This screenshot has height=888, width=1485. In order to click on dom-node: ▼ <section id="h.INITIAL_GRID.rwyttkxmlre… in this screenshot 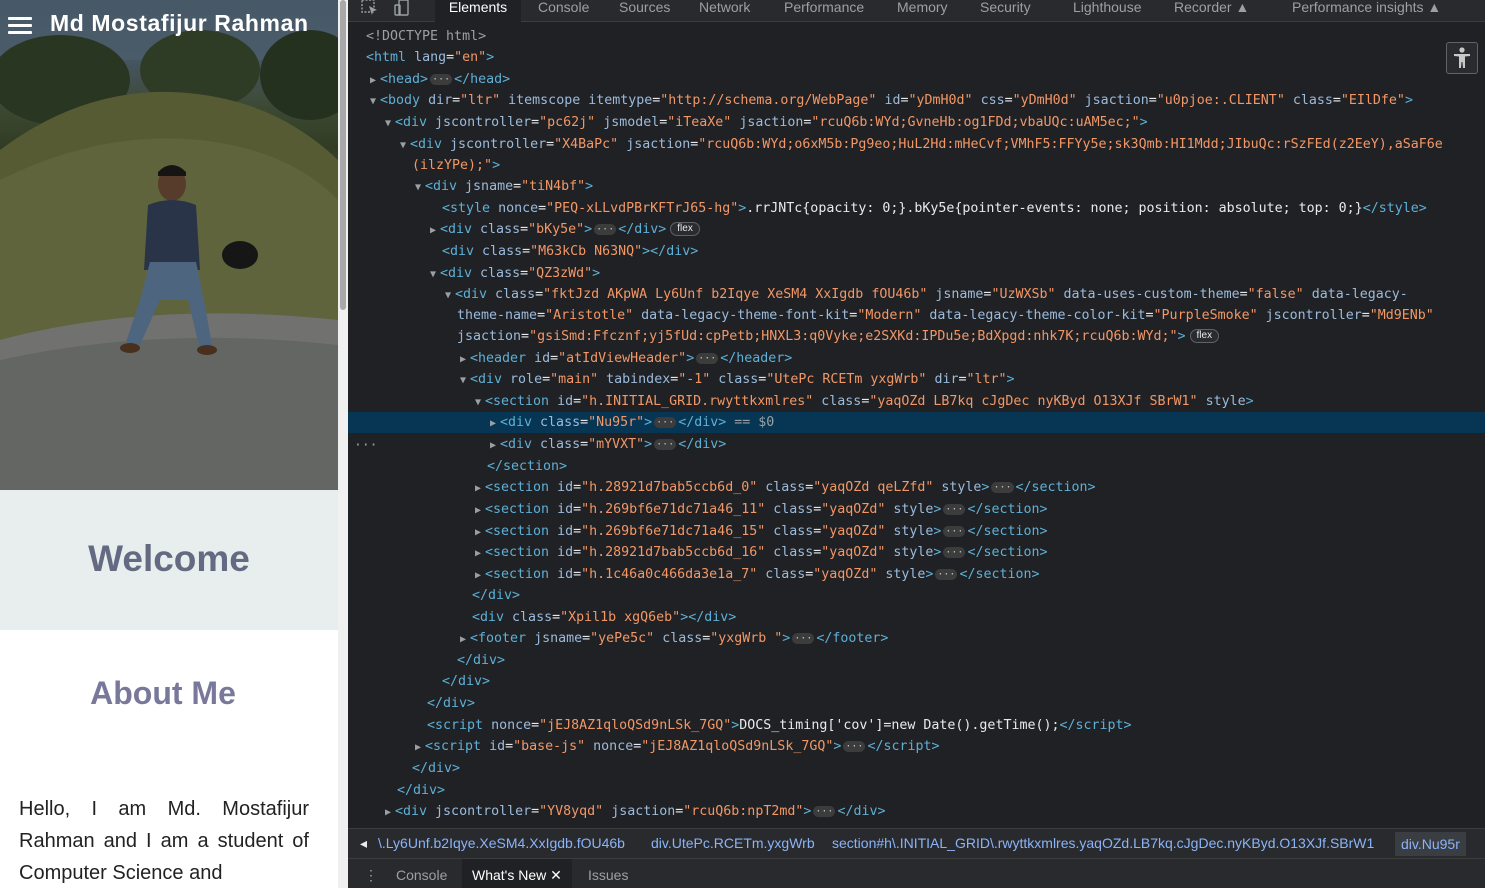, I will do `click(916, 401)`.